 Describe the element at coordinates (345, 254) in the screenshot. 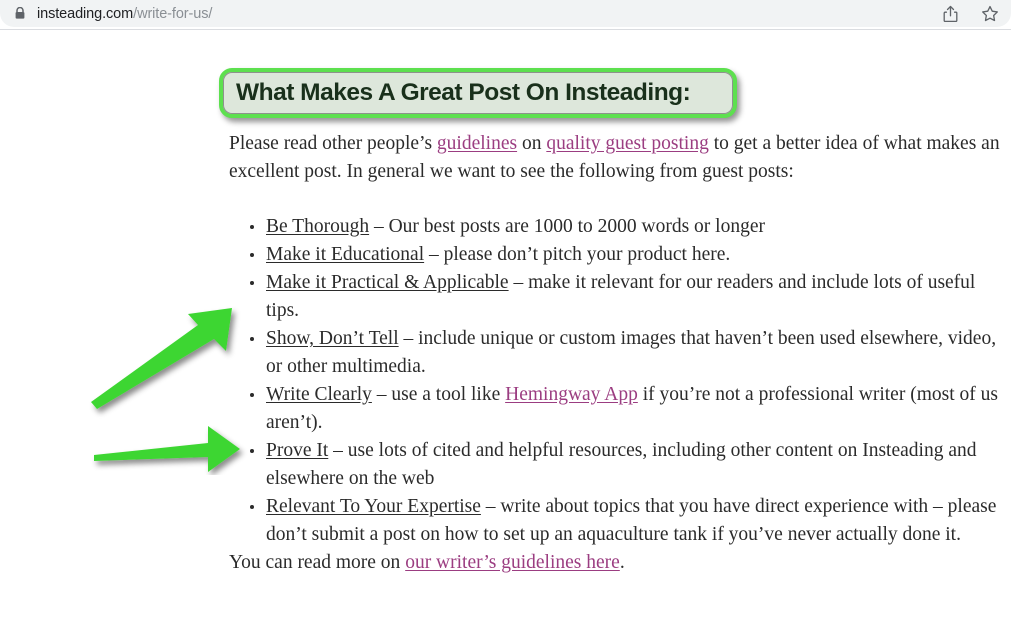

I see `list-item-lead: Make it Educational` at that location.